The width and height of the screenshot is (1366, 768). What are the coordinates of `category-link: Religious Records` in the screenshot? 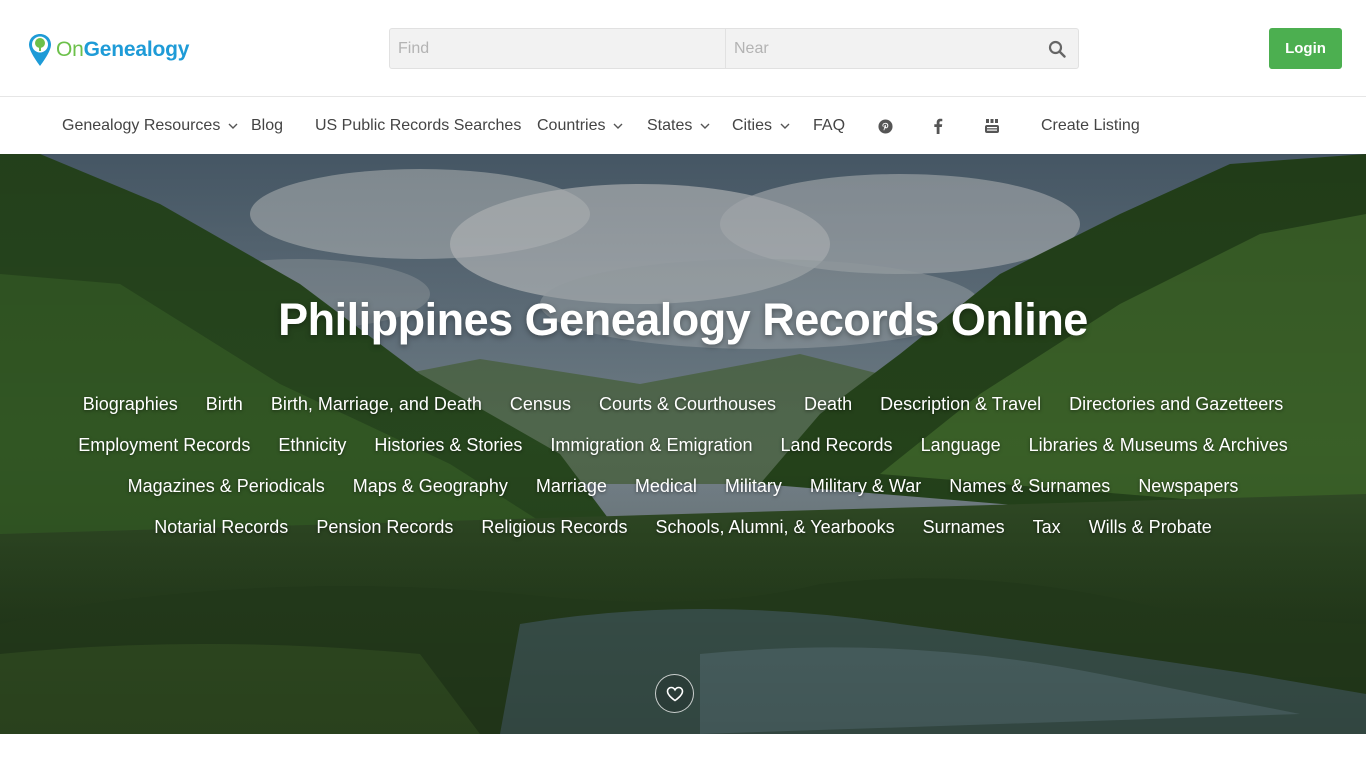 It's located at (554, 527).